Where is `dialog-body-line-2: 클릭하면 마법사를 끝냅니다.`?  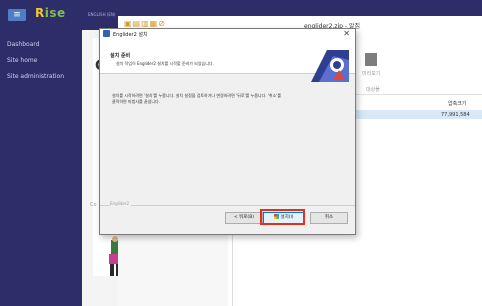 dialog-body-line-2: 클릭하면 마법사를 끝냅니다. is located at coordinates (136, 101).